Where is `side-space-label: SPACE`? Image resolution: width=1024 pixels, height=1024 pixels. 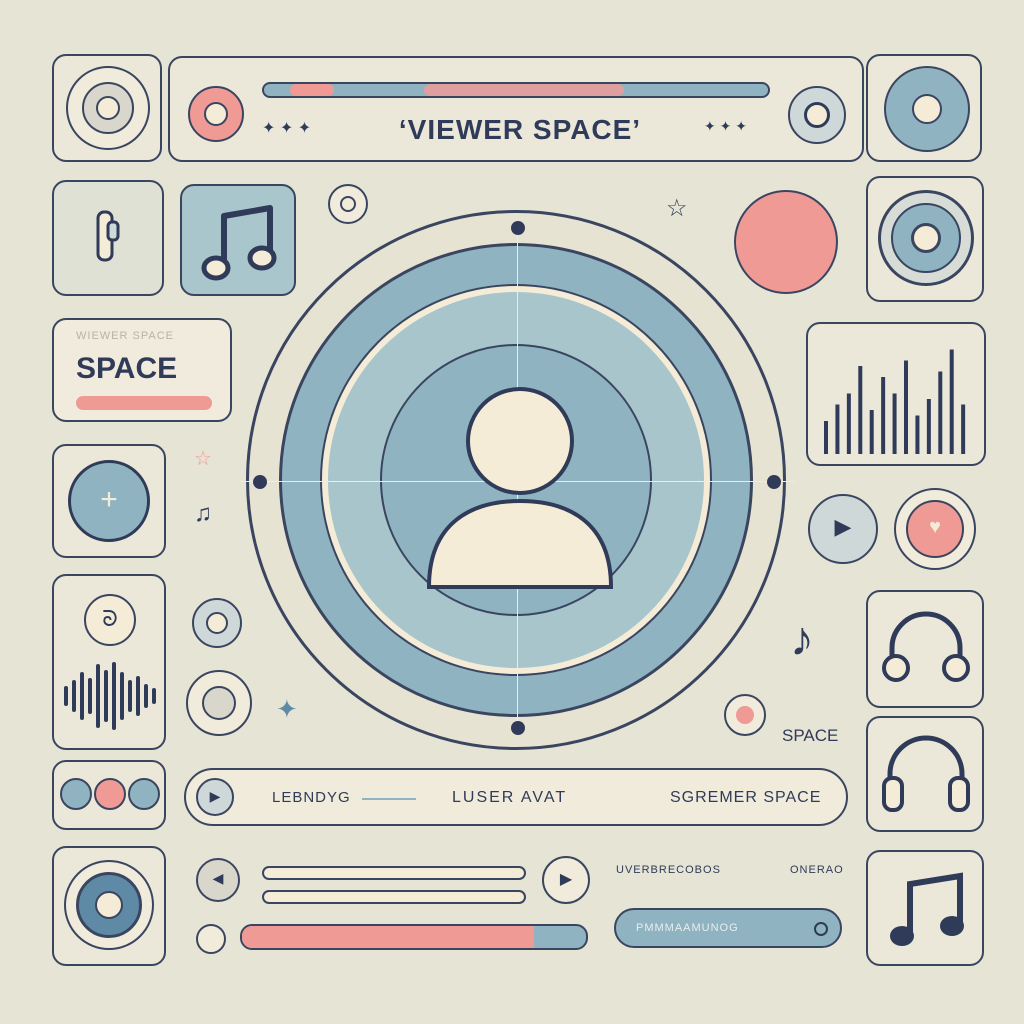
side-space-label: SPACE is located at coordinates (810, 735).